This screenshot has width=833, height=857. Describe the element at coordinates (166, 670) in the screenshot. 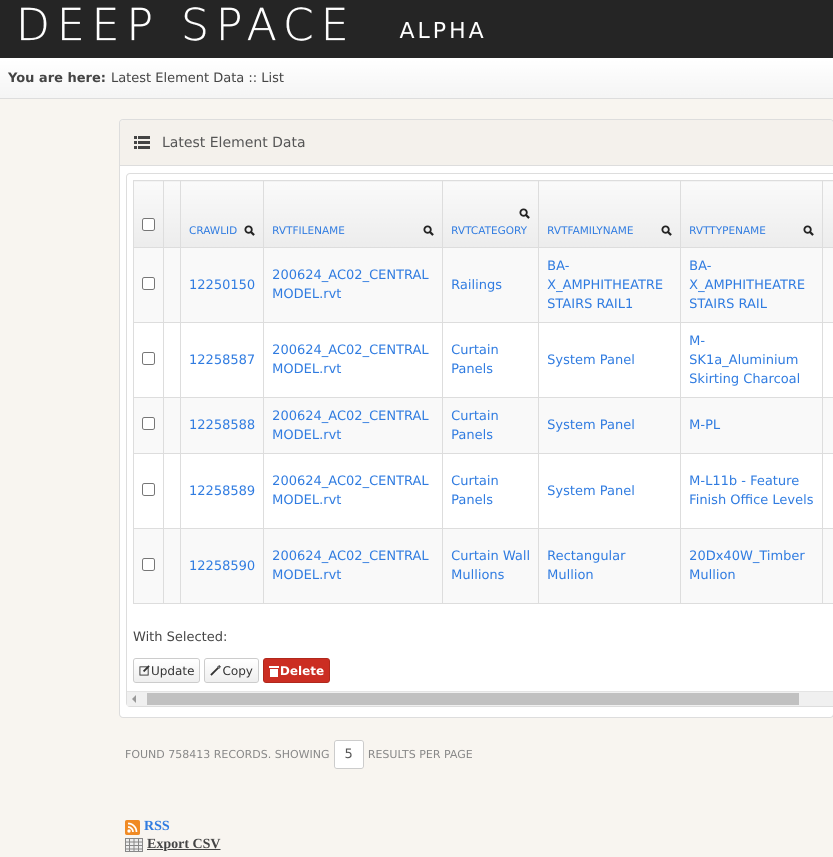

I see `update-button: Update` at that location.